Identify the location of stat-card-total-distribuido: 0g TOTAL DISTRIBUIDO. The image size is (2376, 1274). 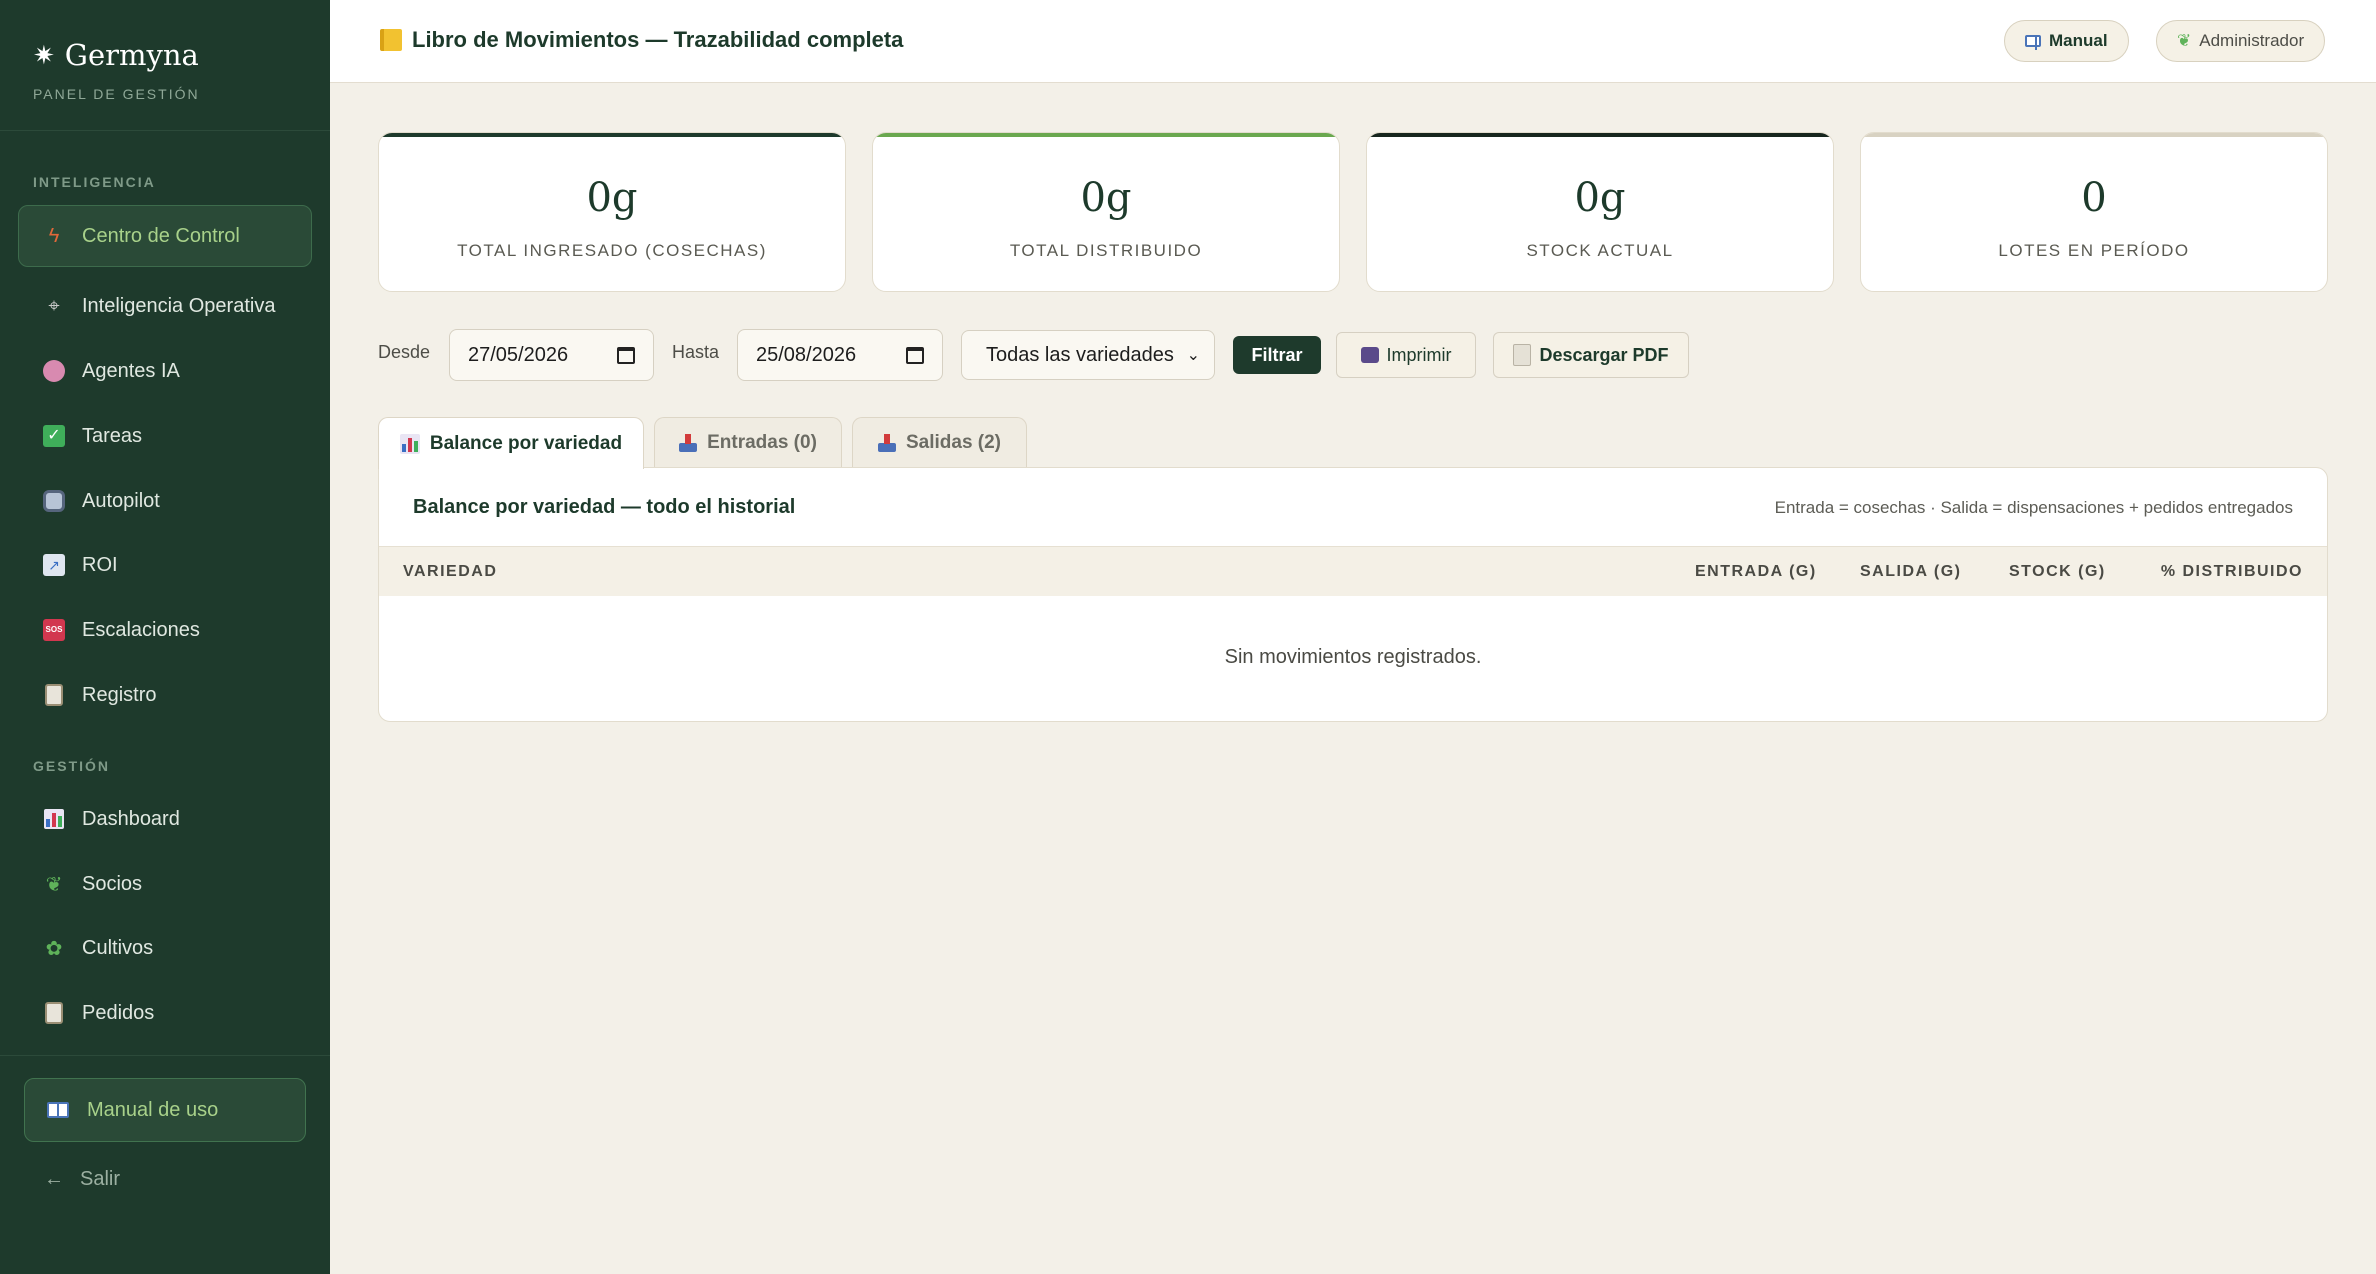
(1106, 212).